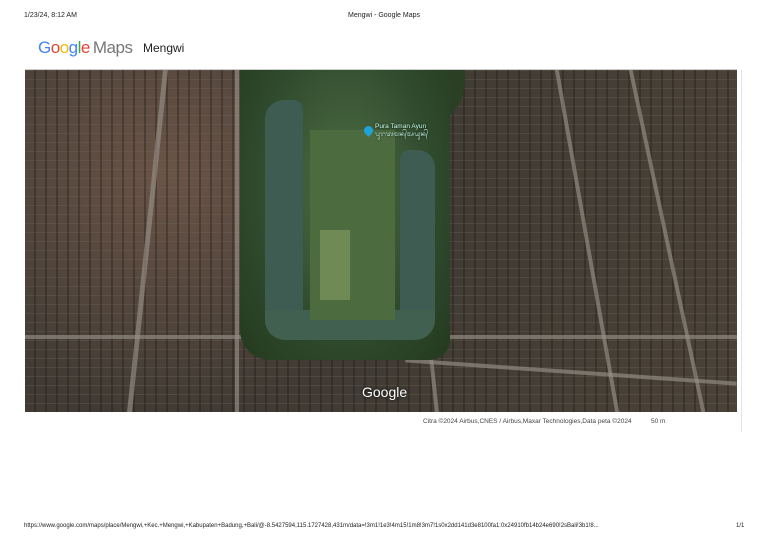 Image resolution: width=768 pixels, height=543 pixels. What do you see at coordinates (384, 15) in the screenshot?
I see `print-page-title: Mengwi - Google Maps` at bounding box center [384, 15].